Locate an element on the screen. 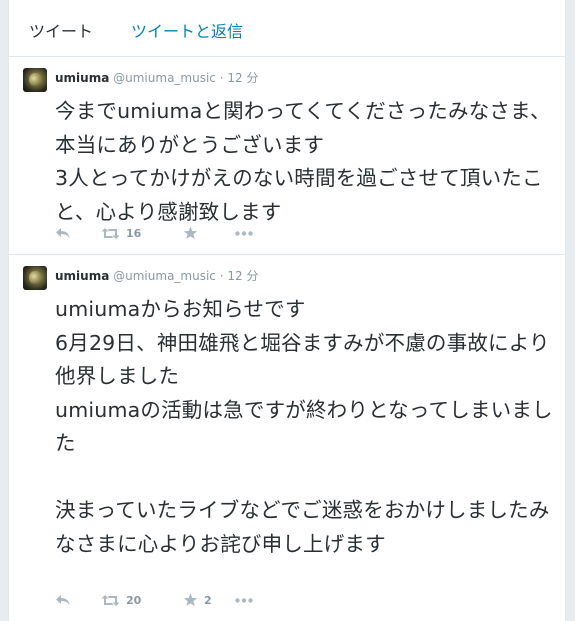 This screenshot has width=575, height=621. retweet-button: 20 is located at coordinates (142, 600).